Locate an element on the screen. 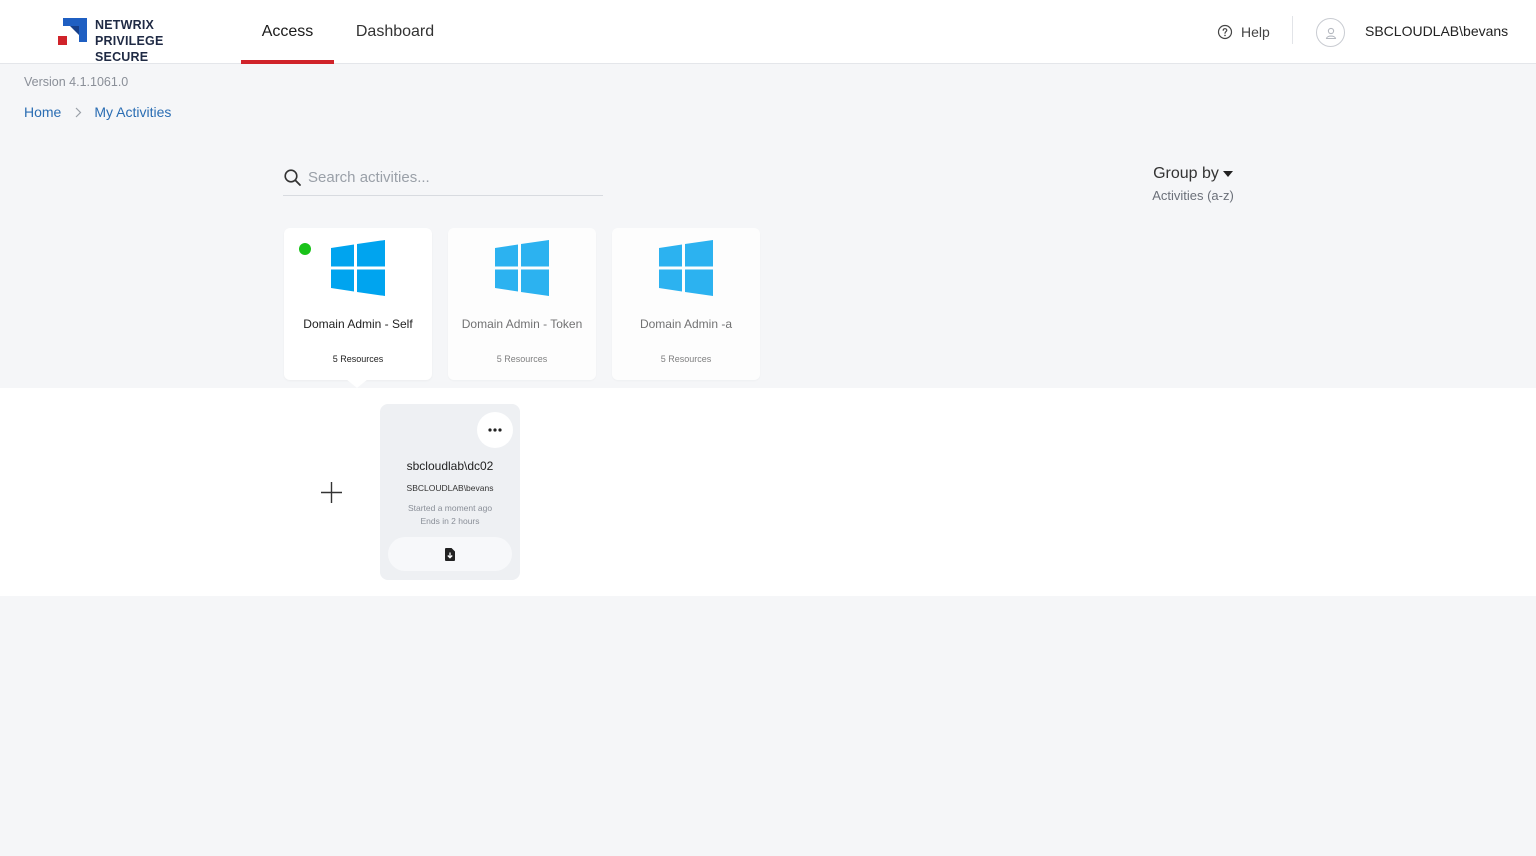 This screenshot has height=856, width=1536. header-divider is located at coordinates (1292, 30).